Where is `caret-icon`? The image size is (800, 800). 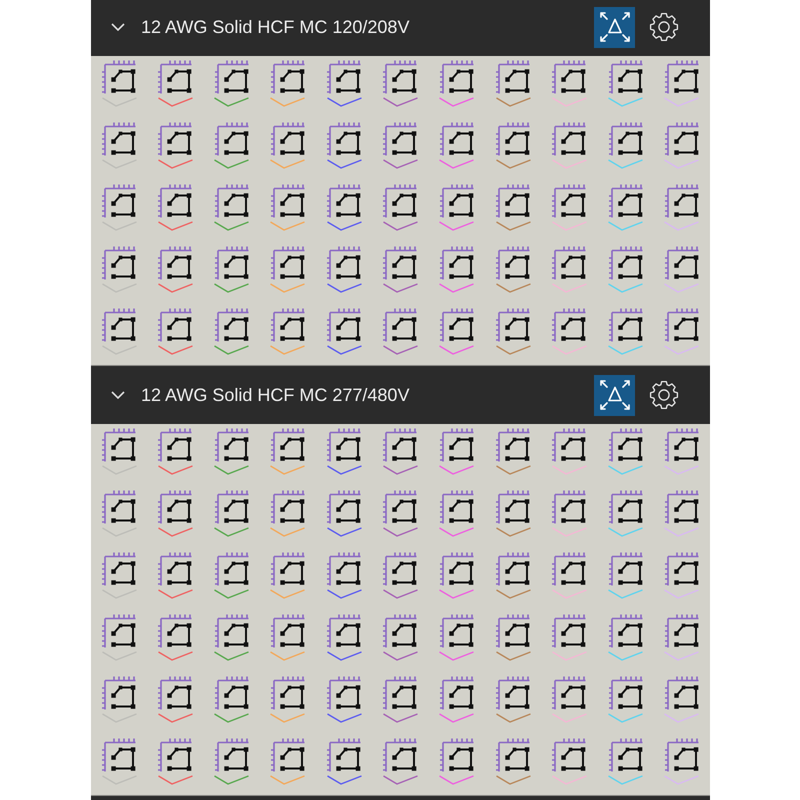
caret-icon is located at coordinates (118, 395).